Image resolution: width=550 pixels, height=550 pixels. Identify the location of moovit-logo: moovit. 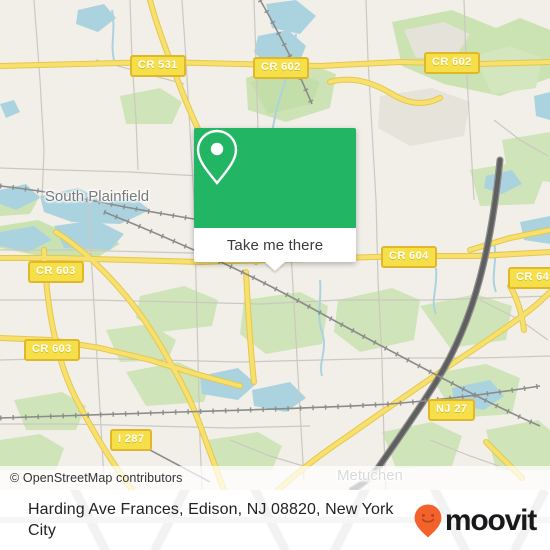
(475, 521).